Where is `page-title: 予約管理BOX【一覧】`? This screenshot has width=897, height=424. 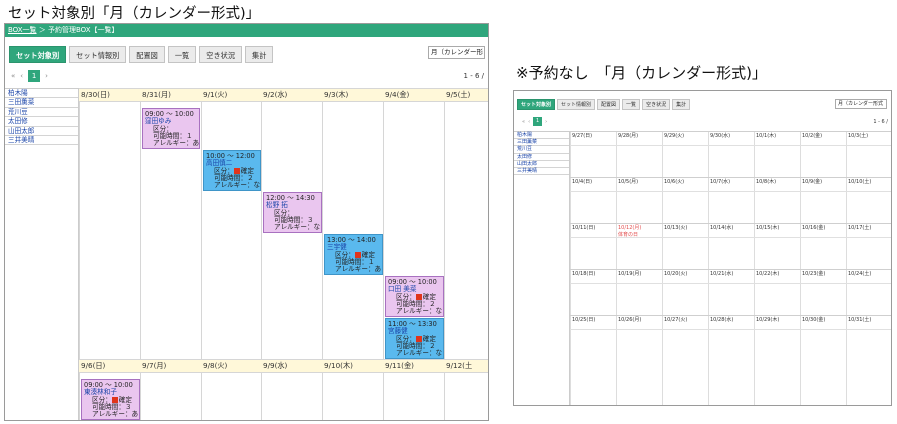 page-title: 予約管理BOX【一覧】 is located at coordinates (83, 30).